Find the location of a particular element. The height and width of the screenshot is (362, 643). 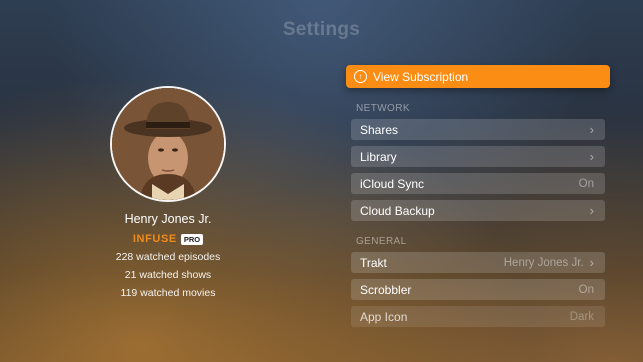

view-subscription-label: View Subscription is located at coordinates (421, 76).